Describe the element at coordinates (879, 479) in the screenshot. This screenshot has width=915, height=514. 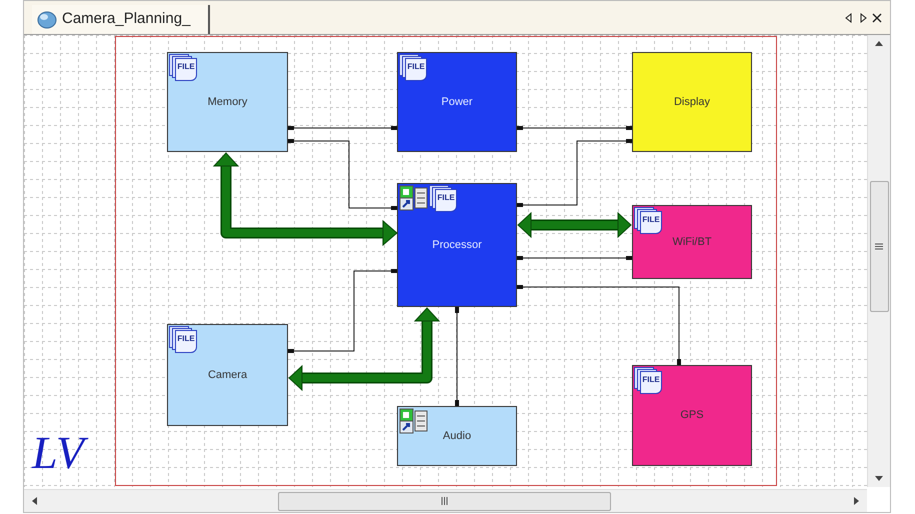
I see `down-arrow-icon` at that location.